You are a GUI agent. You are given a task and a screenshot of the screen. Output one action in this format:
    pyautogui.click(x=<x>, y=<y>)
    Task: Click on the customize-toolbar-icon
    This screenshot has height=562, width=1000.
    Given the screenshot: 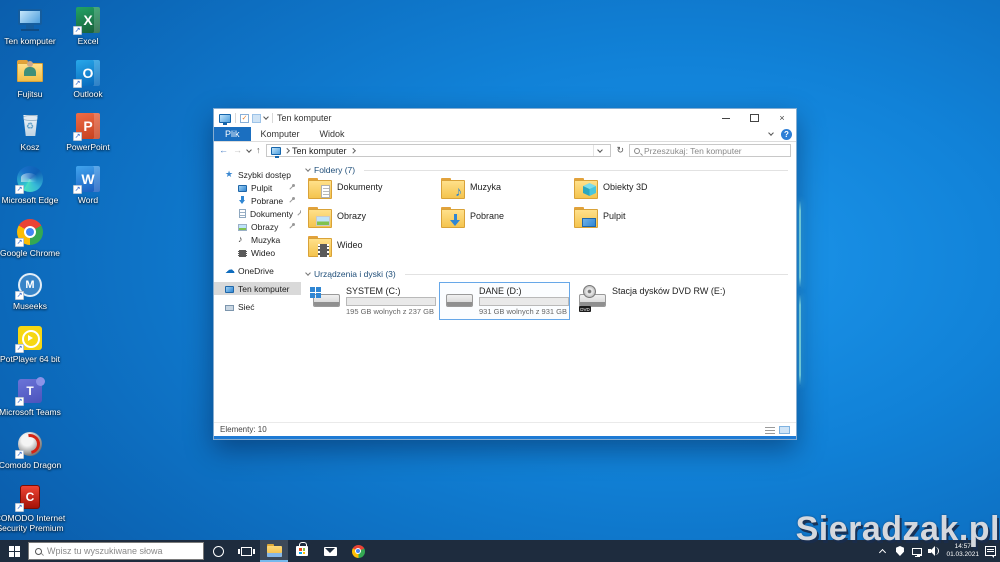 What is the action you would take?
    pyautogui.click(x=266, y=117)
    